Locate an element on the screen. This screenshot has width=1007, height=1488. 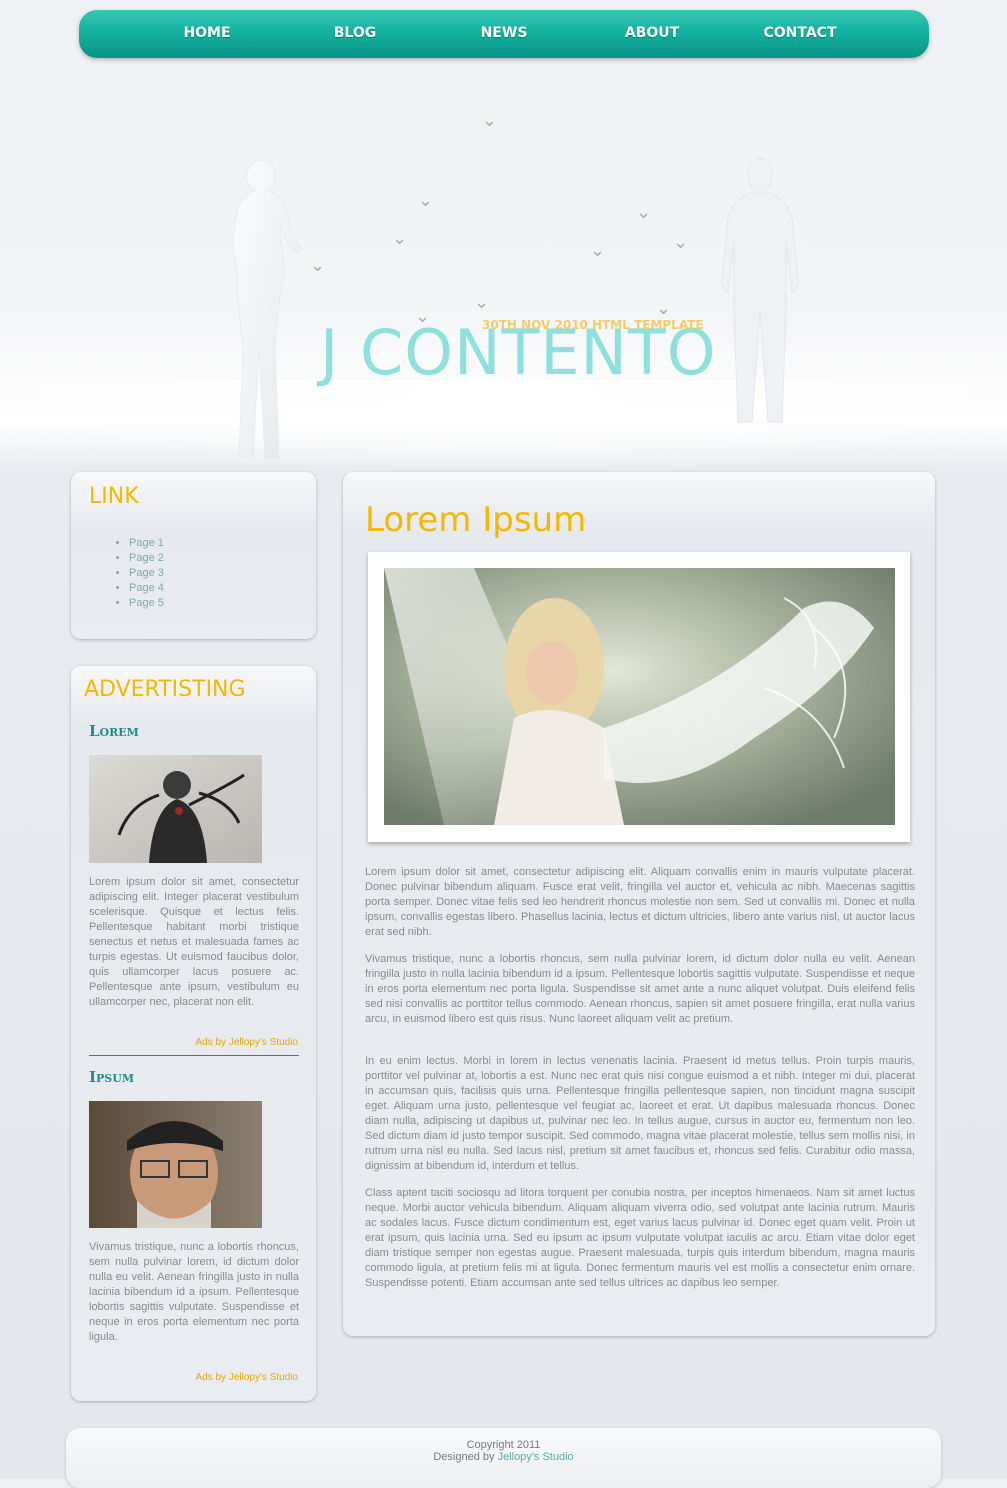
ad-title: Lorem is located at coordinates (114, 731).